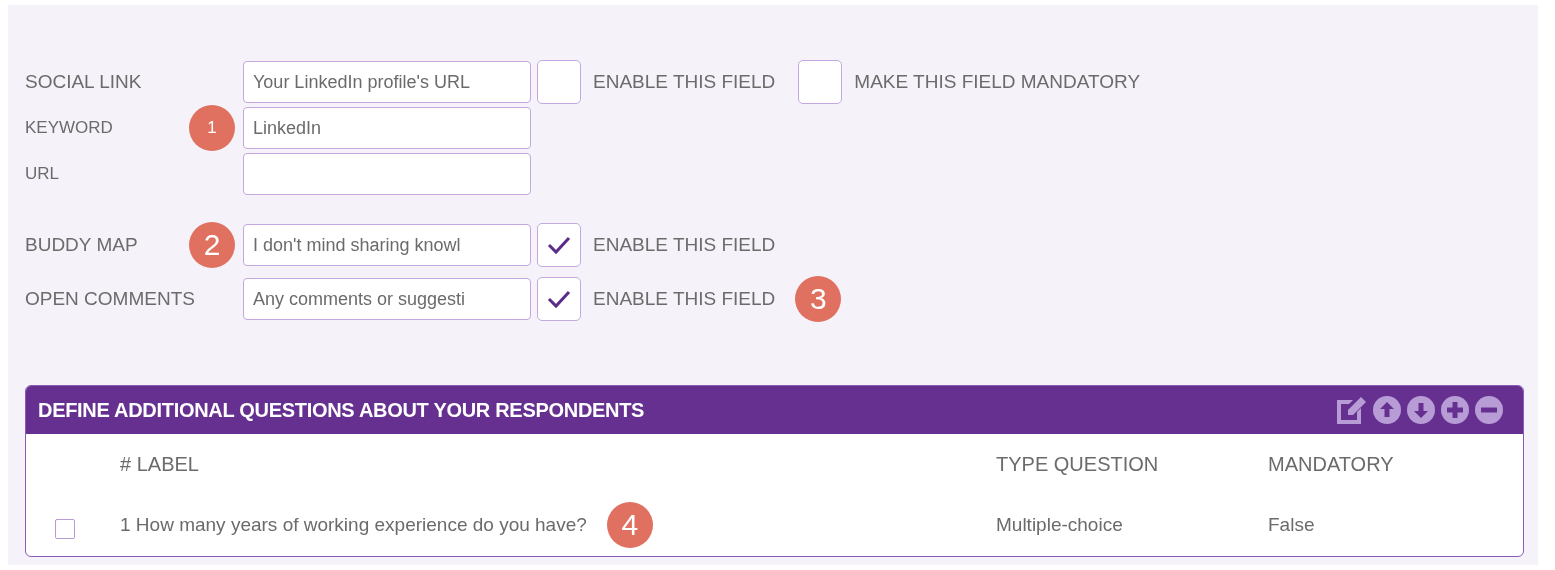  What do you see at coordinates (629, 525) in the screenshot?
I see `callout-badge: 4` at bounding box center [629, 525].